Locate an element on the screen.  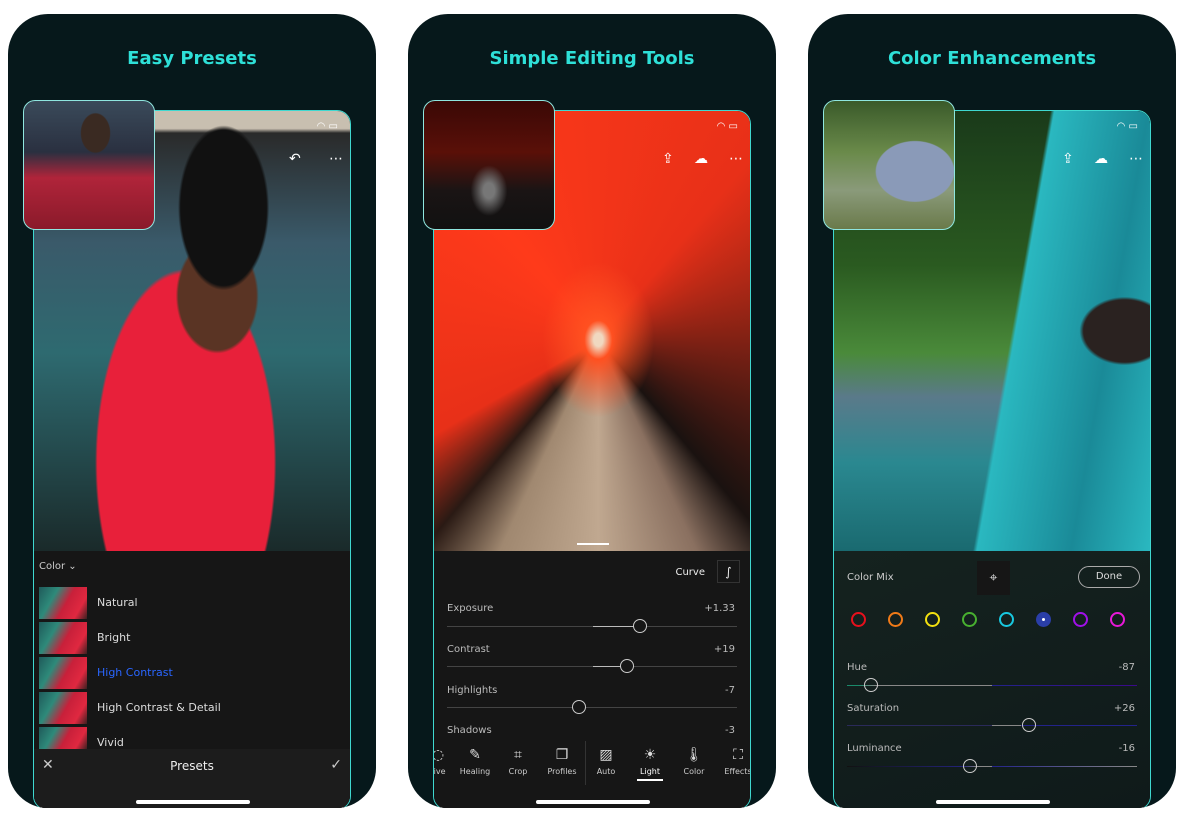
checkmark-icon: ✓ is located at coordinates (336, 765).